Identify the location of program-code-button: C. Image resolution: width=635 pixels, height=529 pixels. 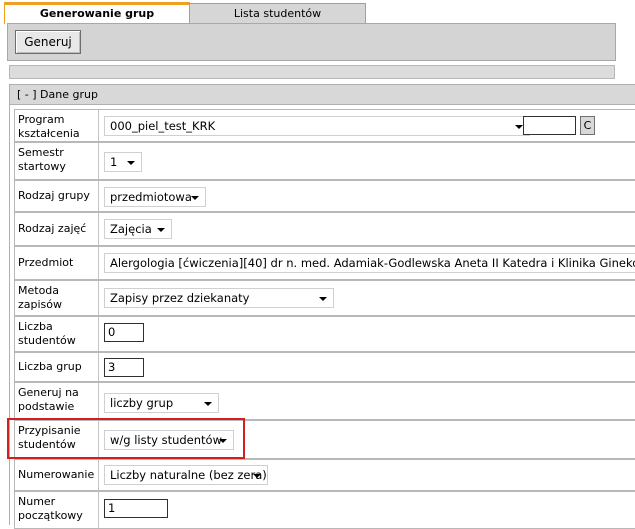
(587, 125).